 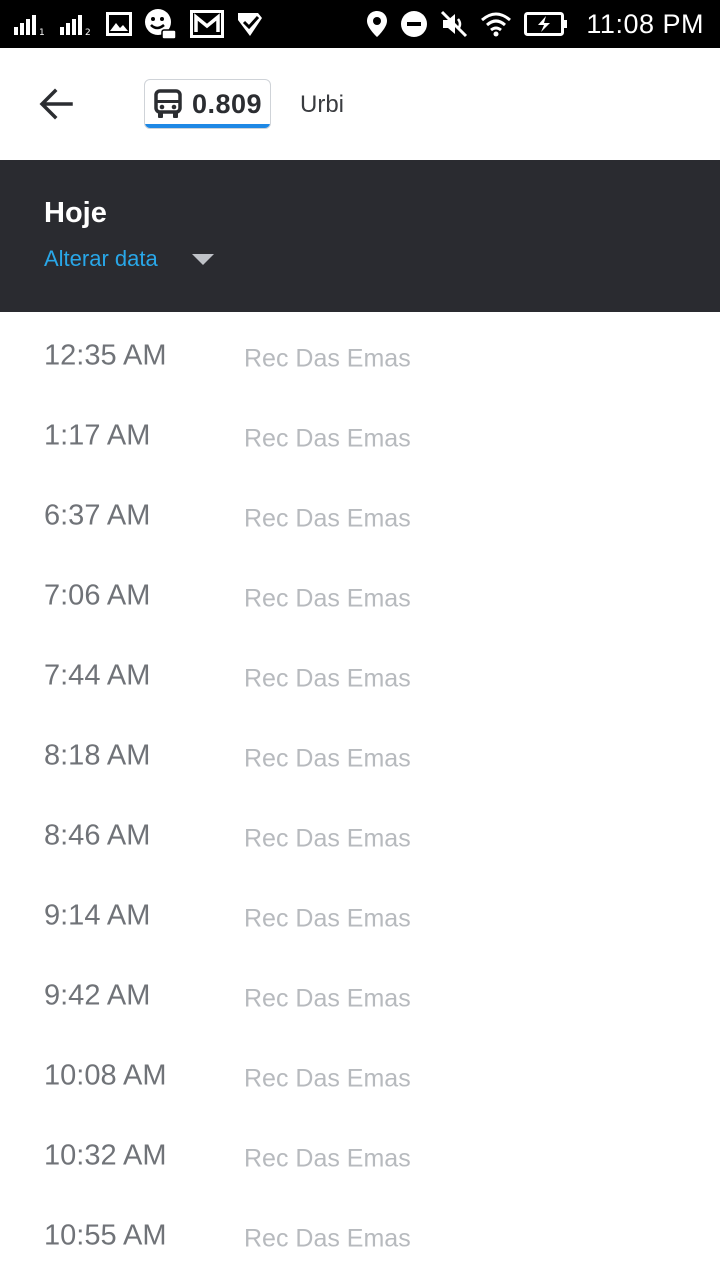 I want to click on departure-time: 8:46 AM, so click(x=97, y=835).